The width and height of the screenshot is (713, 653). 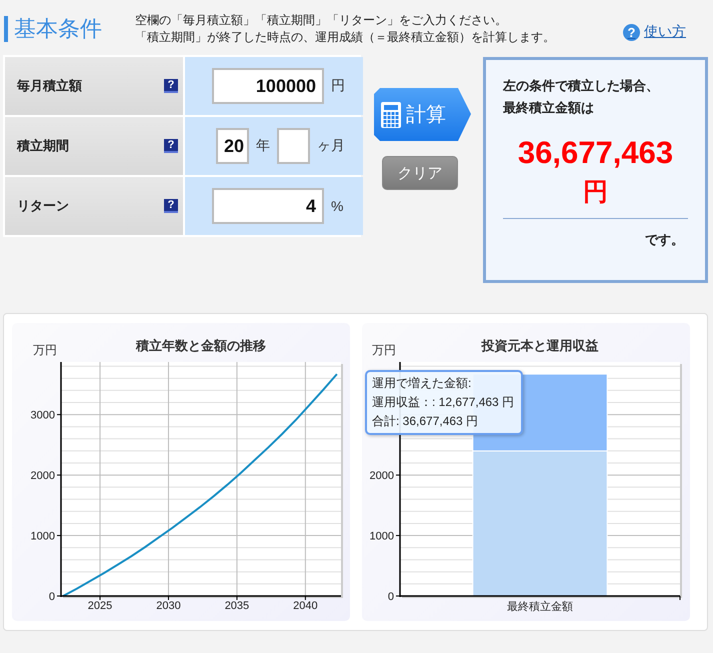 What do you see at coordinates (237, 606) in the screenshot?
I see `axis-tick-label: 2035` at bounding box center [237, 606].